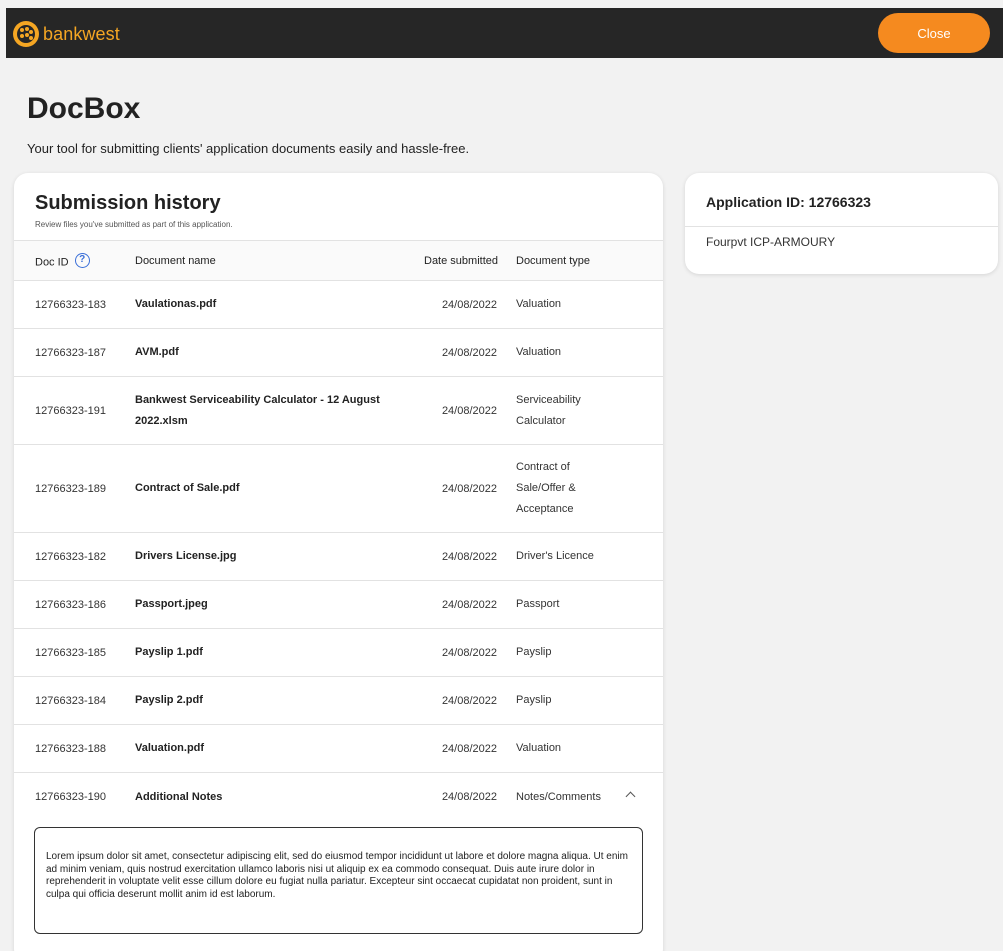 This screenshot has width=1003, height=951. I want to click on top-bar: bankwest Close, so click(504, 33).